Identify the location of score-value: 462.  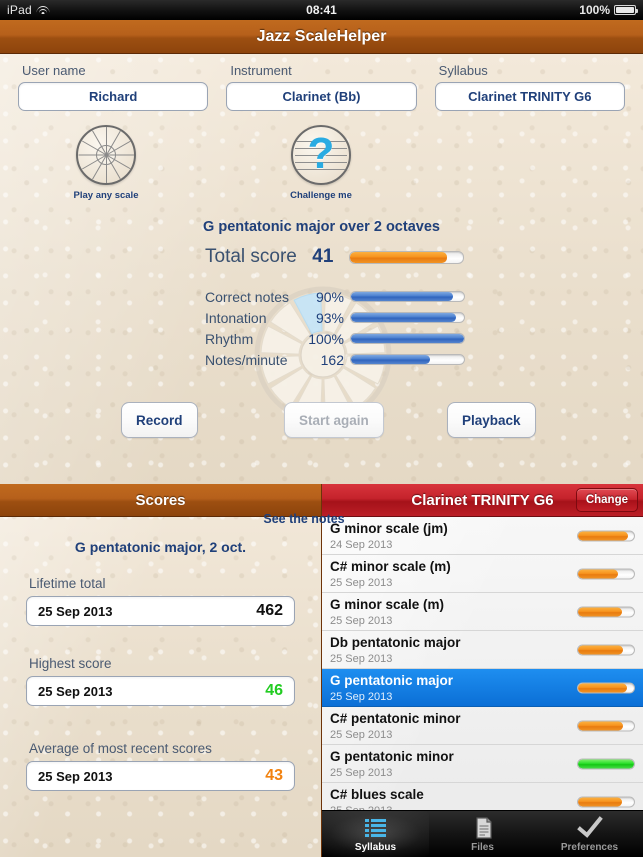
(269, 610).